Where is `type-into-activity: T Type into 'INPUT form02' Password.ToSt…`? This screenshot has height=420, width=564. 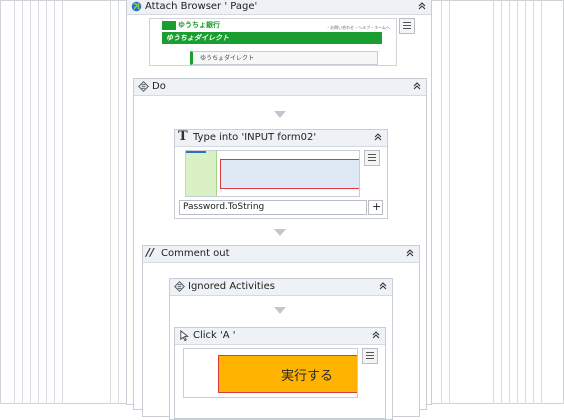 type-into-activity: T Type into 'INPUT form02' Password.ToSt… is located at coordinates (281, 174).